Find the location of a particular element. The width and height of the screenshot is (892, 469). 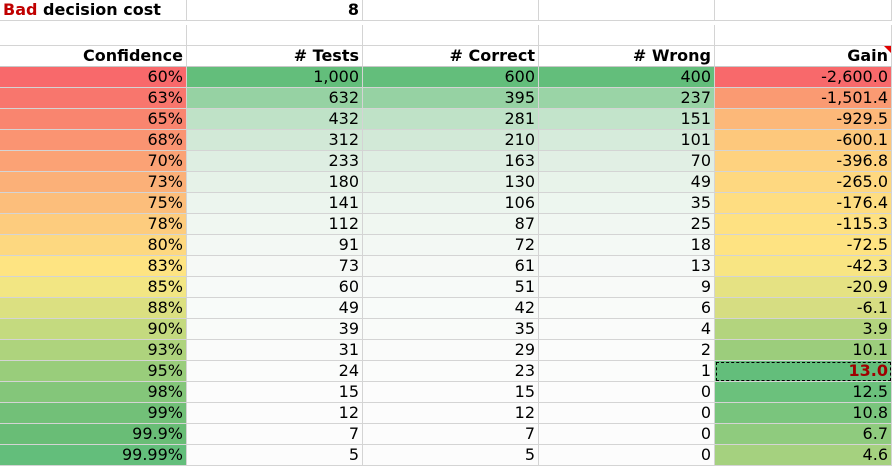

gain-cell: 6.7 is located at coordinates (803, 434).